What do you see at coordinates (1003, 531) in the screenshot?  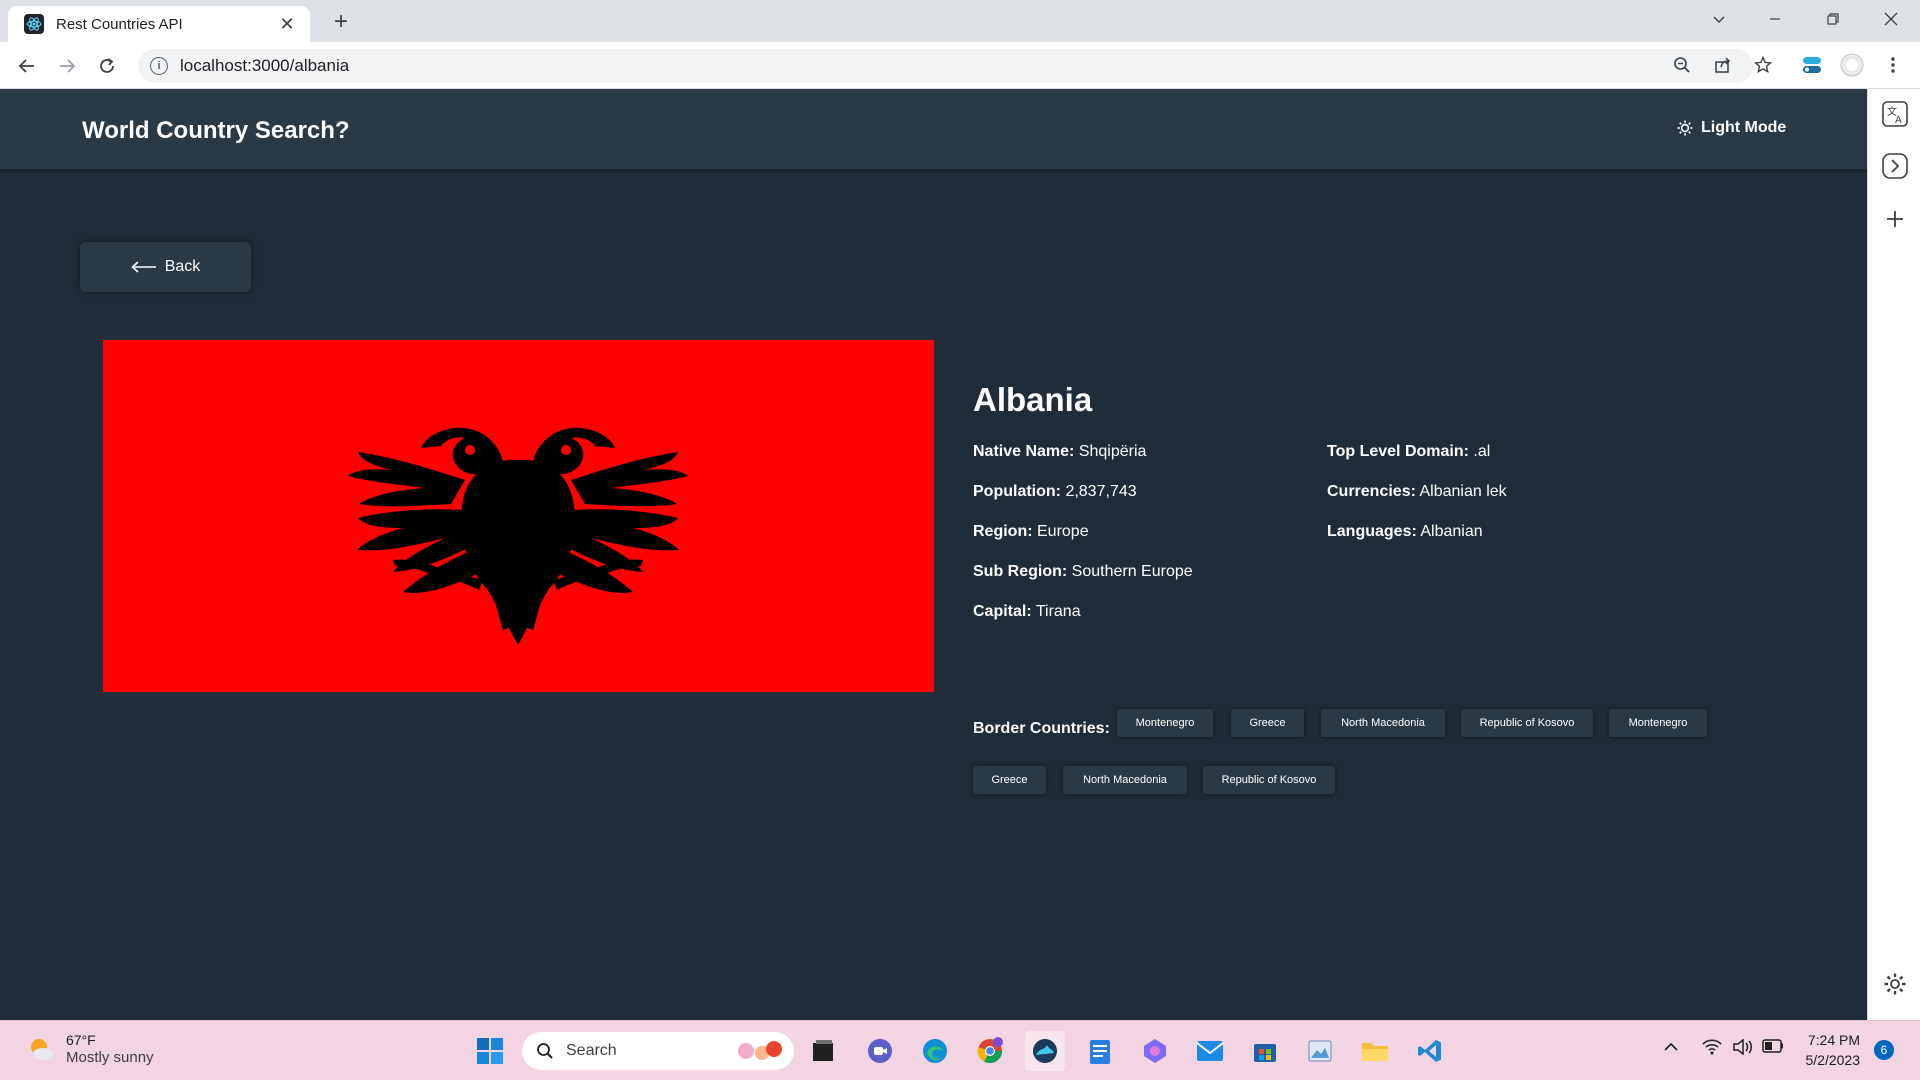 I see `field-label: Region:` at bounding box center [1003, 531].